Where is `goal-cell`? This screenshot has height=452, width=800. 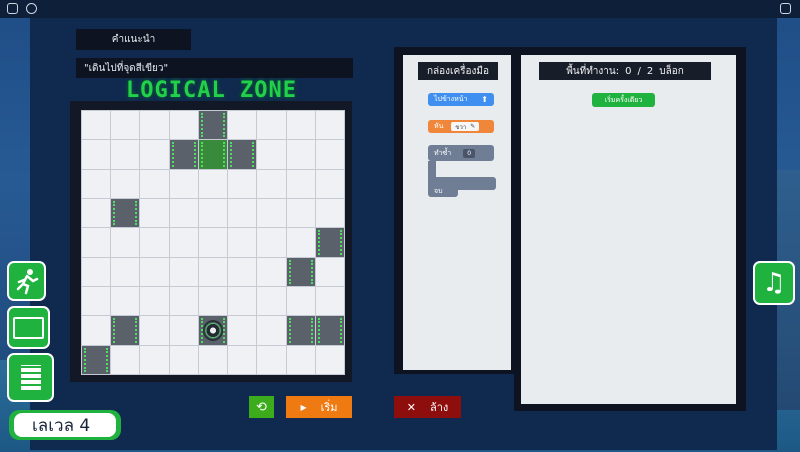 goal-cell is located at coordinates (213, 154).